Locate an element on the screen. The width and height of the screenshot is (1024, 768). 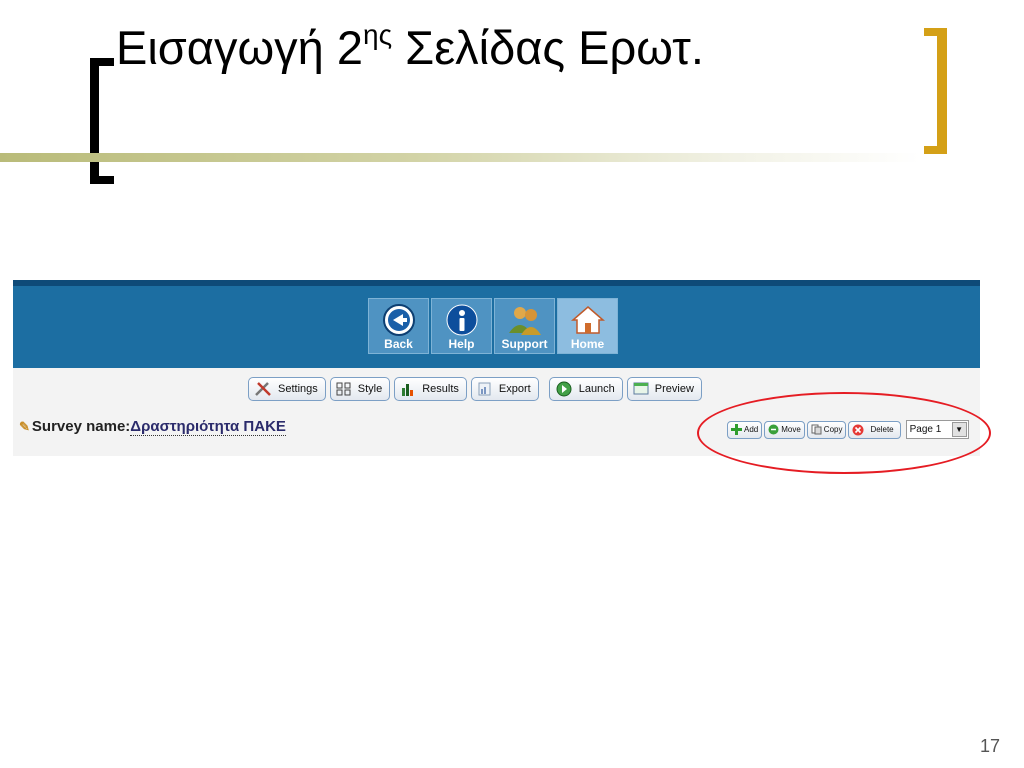
home-button: Home is located at coordinates (587, 326).